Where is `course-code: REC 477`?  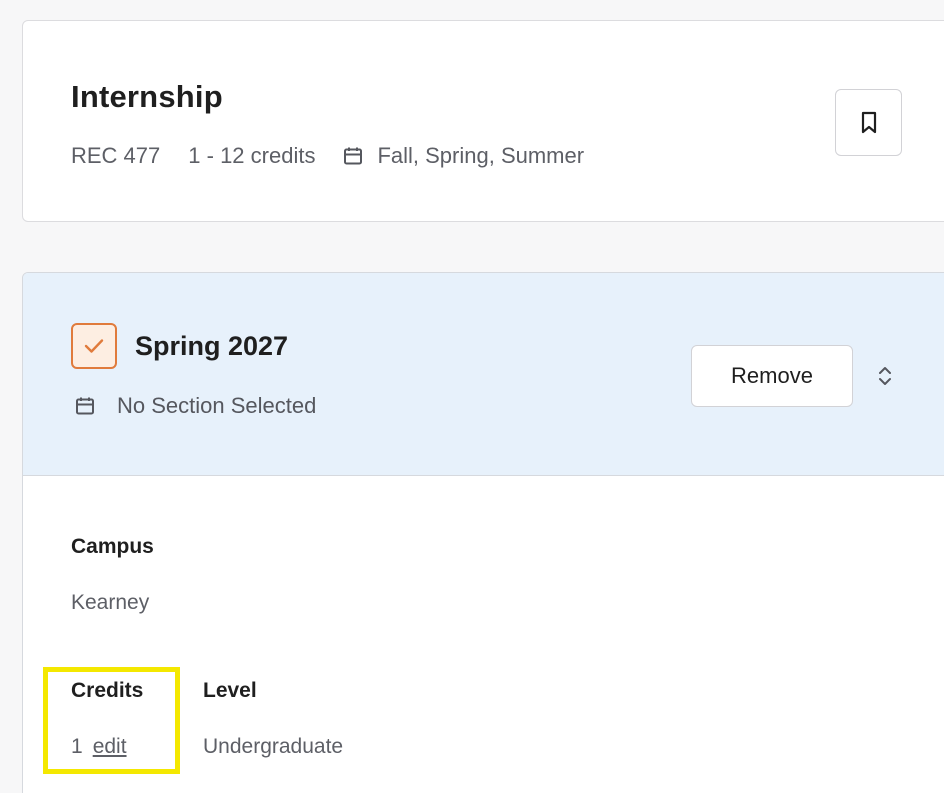 course-code: REC 477 is located at coordinates (116, 155).